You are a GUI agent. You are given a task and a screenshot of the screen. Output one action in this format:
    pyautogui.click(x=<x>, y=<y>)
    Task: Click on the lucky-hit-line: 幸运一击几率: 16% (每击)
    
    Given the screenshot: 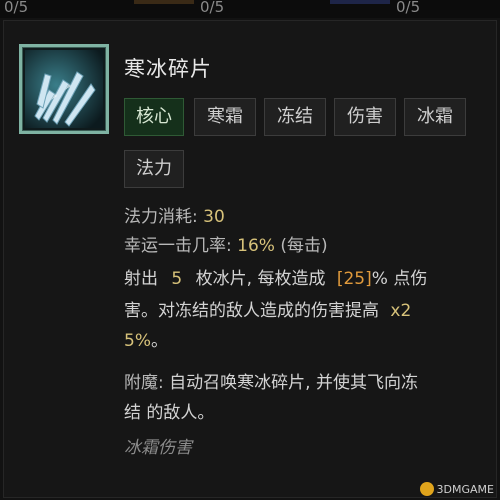 What is the action you would take?
    pyautogui.click(x=226, y=243)
    